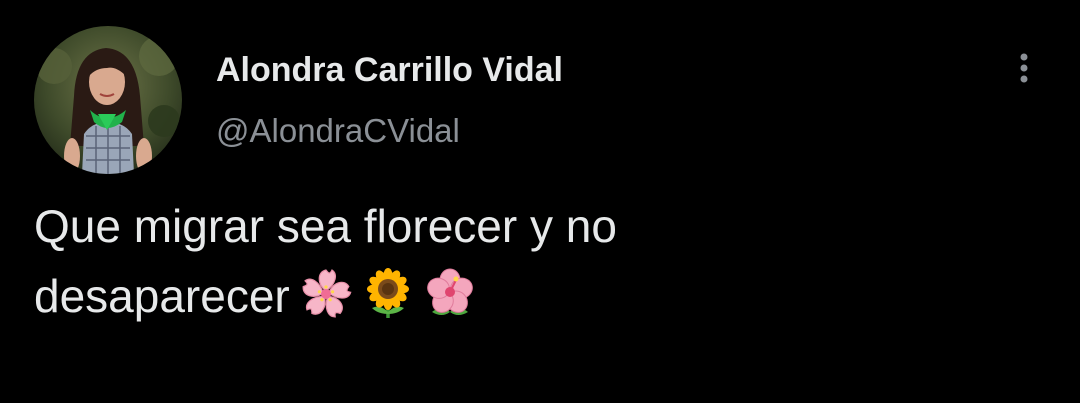 The image size is (1080, 403). Describe the element at coordinates (108, 100) in the screenshot. I see `avatar` at that location.